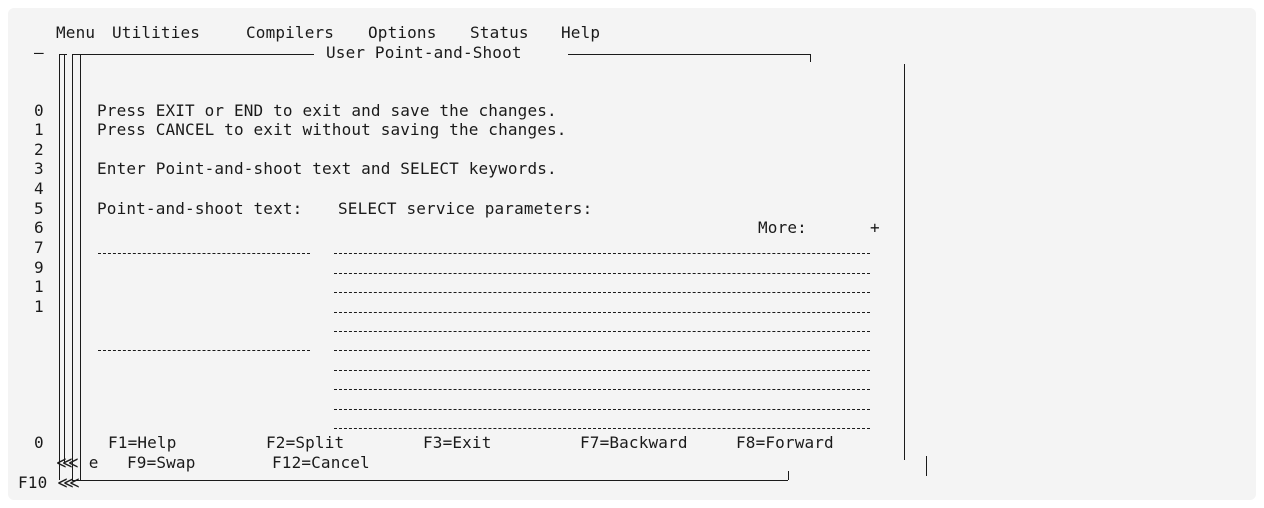 The image size is (1264, 508). Describe the element at coordinates (200, 208) in the screenshot. I see `label-point-and-shoot-text: Point-and-shoot text:` at that location.